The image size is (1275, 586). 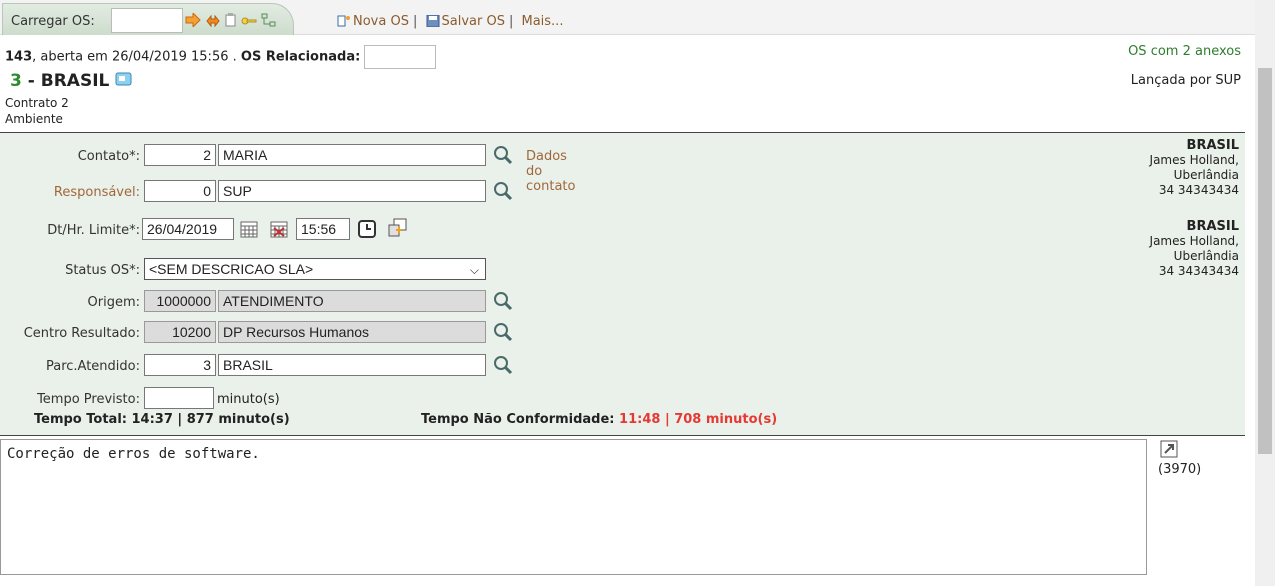 What do you see at coordinates (188, 229) in the screenshot?
I see `limite-date-input: 26/04/2019` at bounding box center [188, 229].